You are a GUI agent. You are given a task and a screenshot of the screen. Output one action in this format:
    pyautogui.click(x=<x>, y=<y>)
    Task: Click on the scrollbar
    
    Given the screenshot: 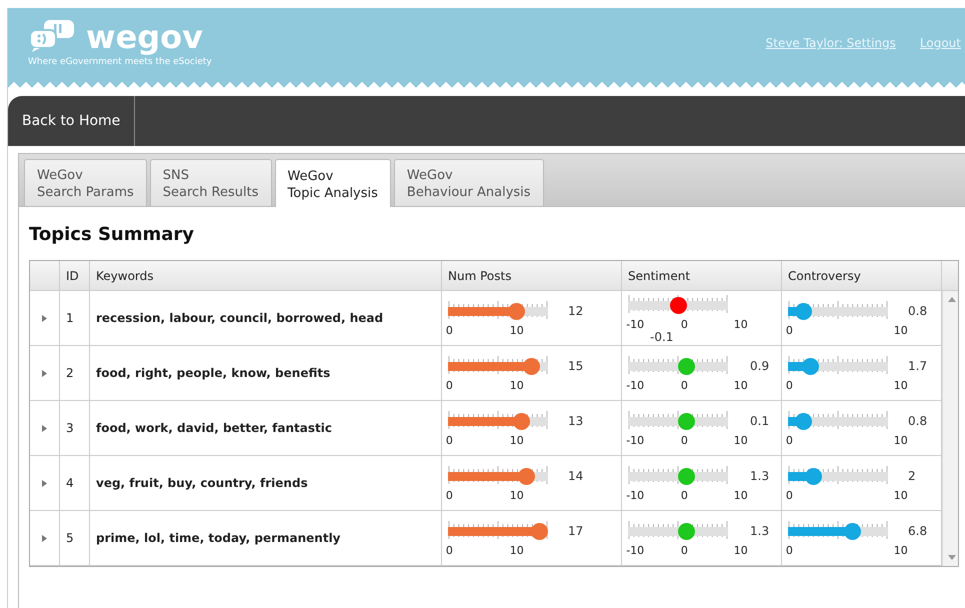 What is the action you would take?
    pyautogui.click(x=950, y=428)
    